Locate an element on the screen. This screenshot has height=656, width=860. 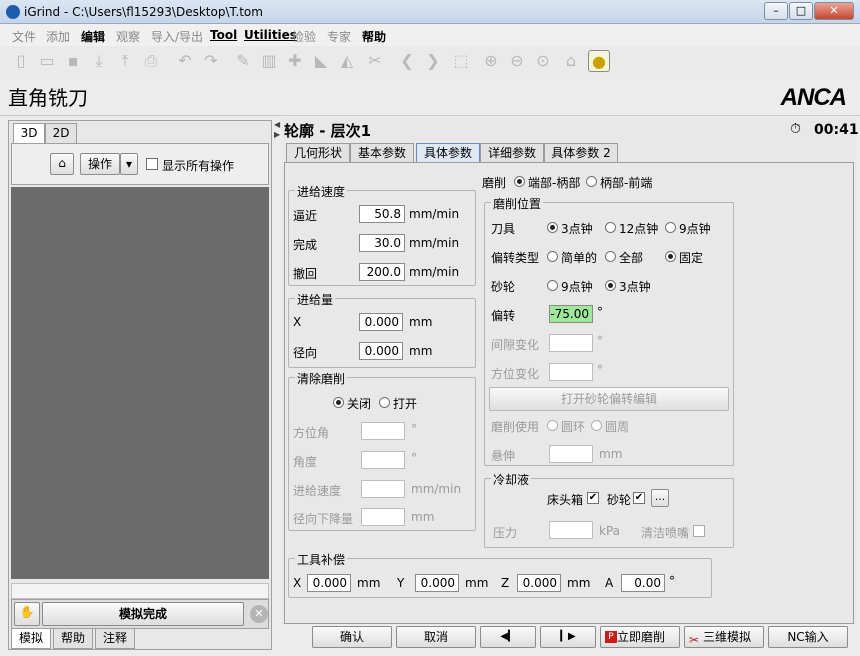
wheel-9oclock-radio is located at coordinates (552, 285).